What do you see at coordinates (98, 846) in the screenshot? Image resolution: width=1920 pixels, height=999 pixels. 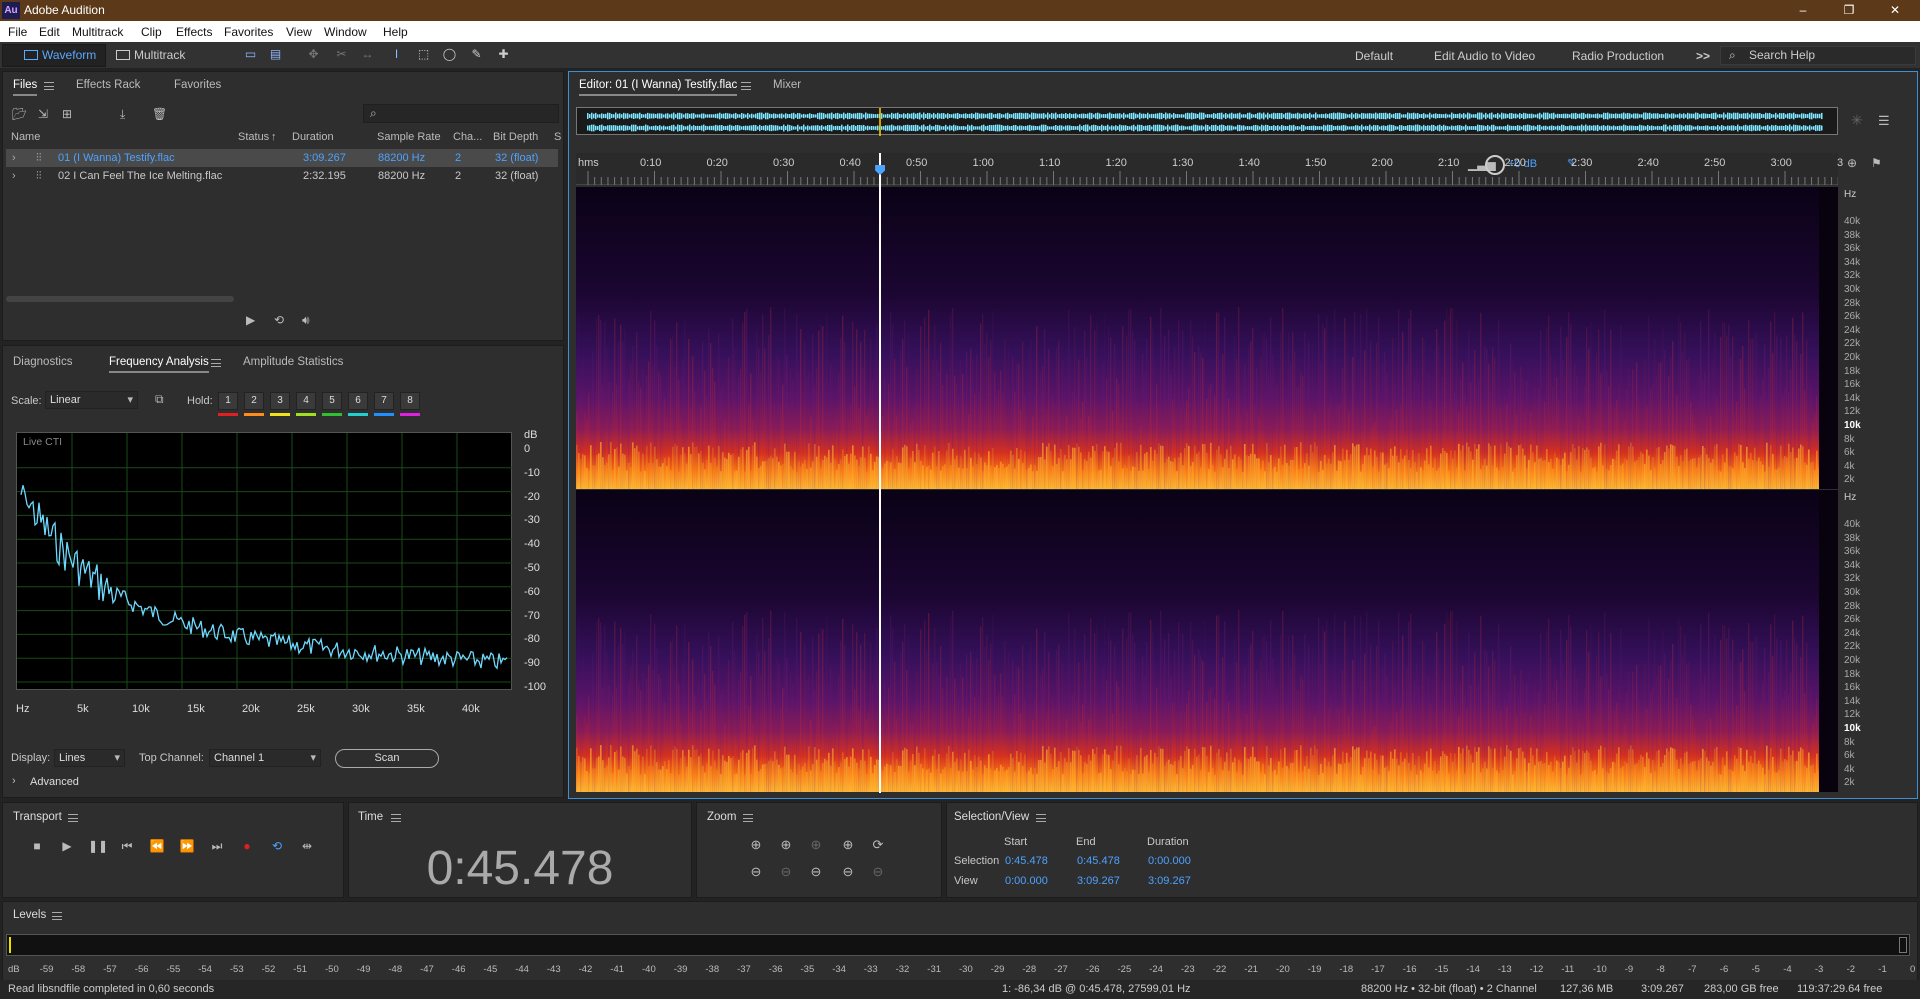 I see `pause-button: ❚❚` at bounding box center [98, 846].